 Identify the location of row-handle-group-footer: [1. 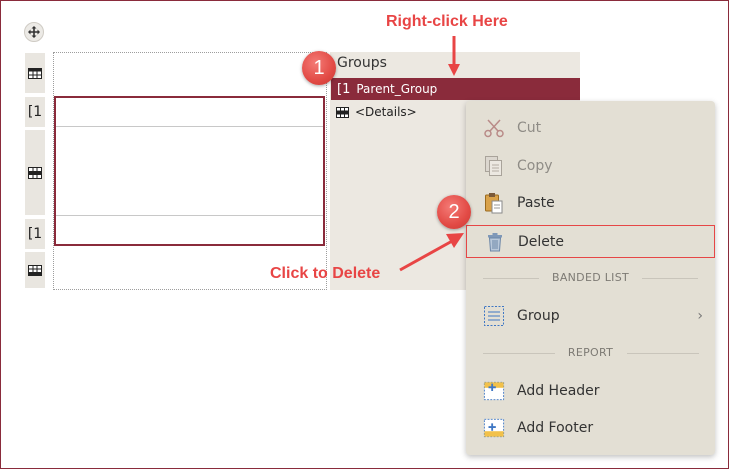
(35, 234).